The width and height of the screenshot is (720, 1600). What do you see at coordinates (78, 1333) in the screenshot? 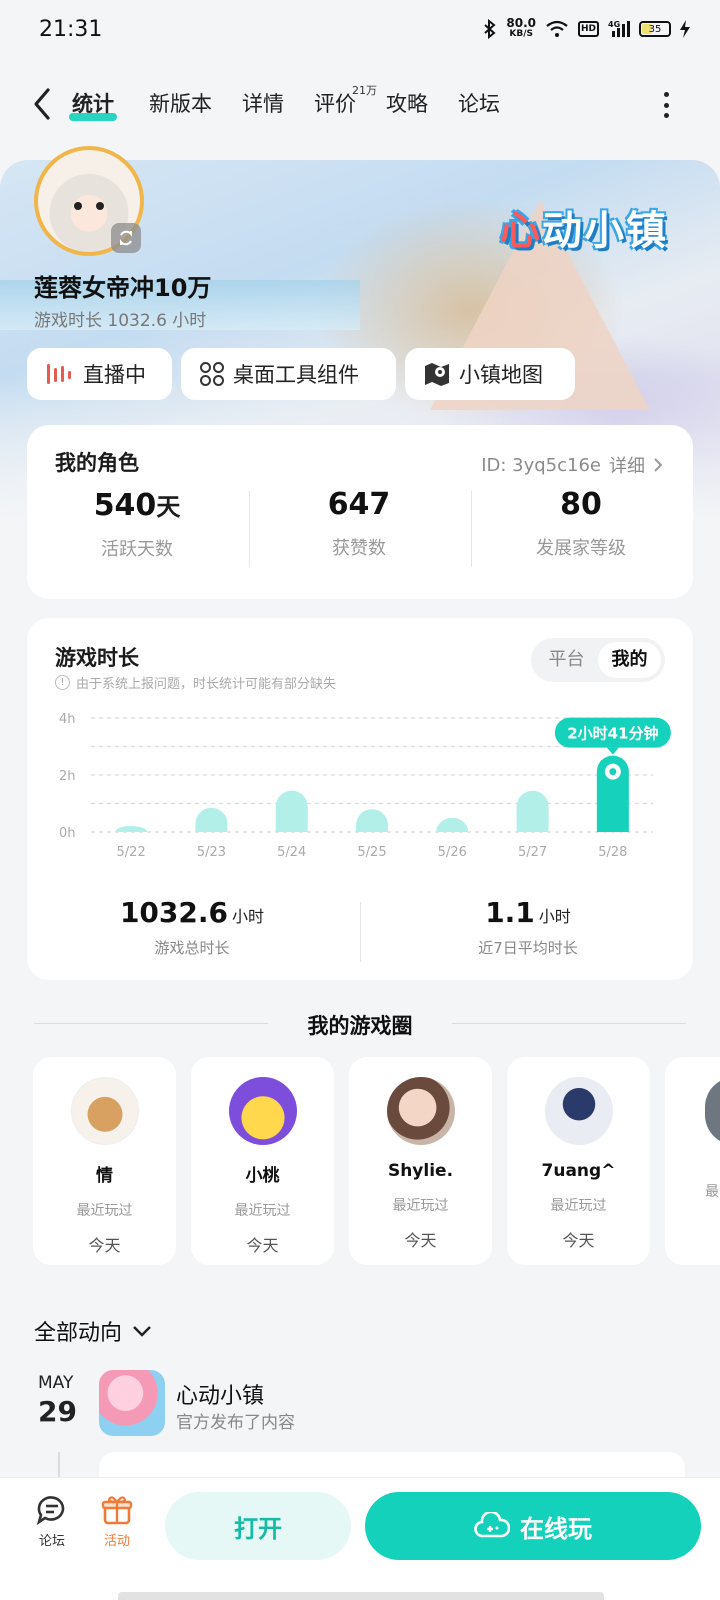
I see `feed-filter-label: 全部动向` at bounding box center [78, 1333].